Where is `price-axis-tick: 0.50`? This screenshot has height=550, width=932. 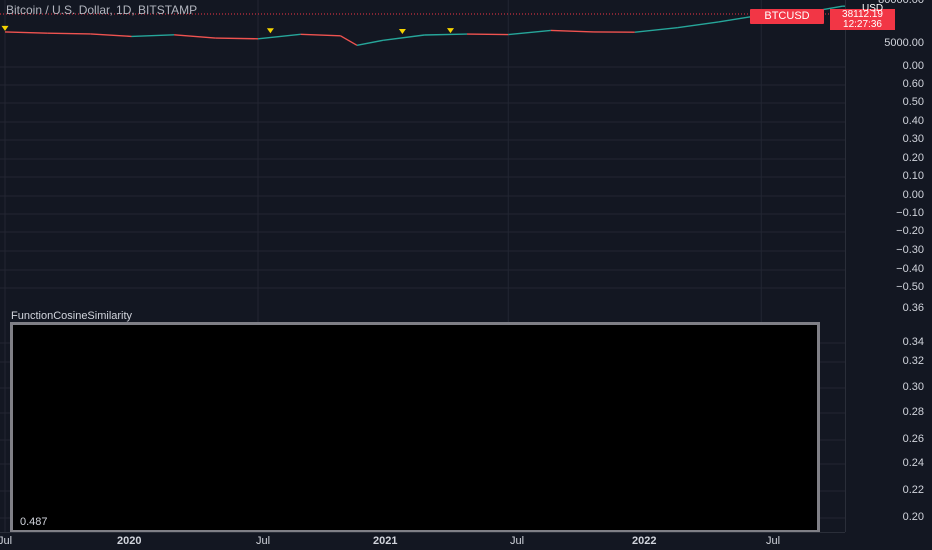 price-axis-tick: 0.50 is located at coordinates (913, 102).